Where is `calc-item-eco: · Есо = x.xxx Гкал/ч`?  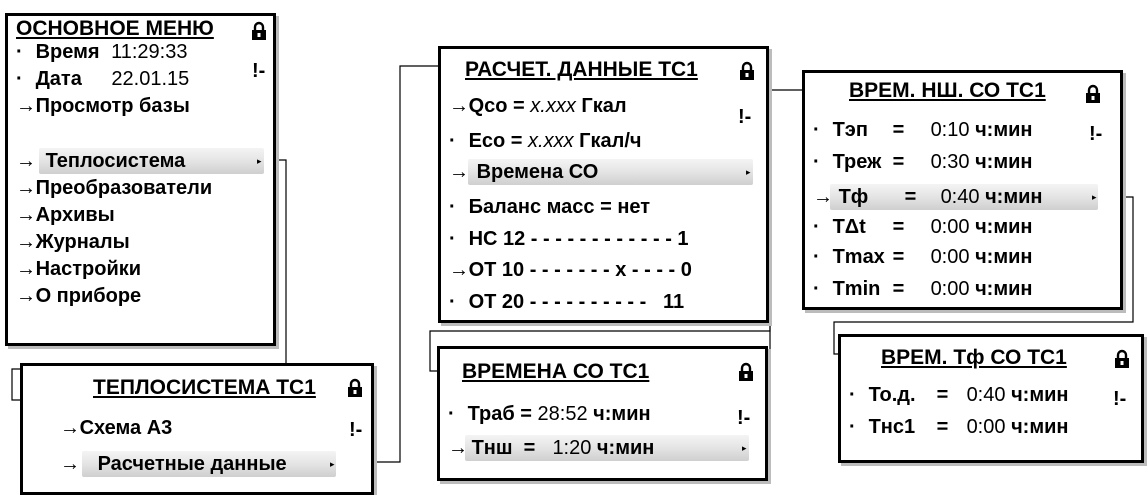 calc-item-eco: · Есо = x.xxx Гкал/ч is located at coordinates (545, 141).